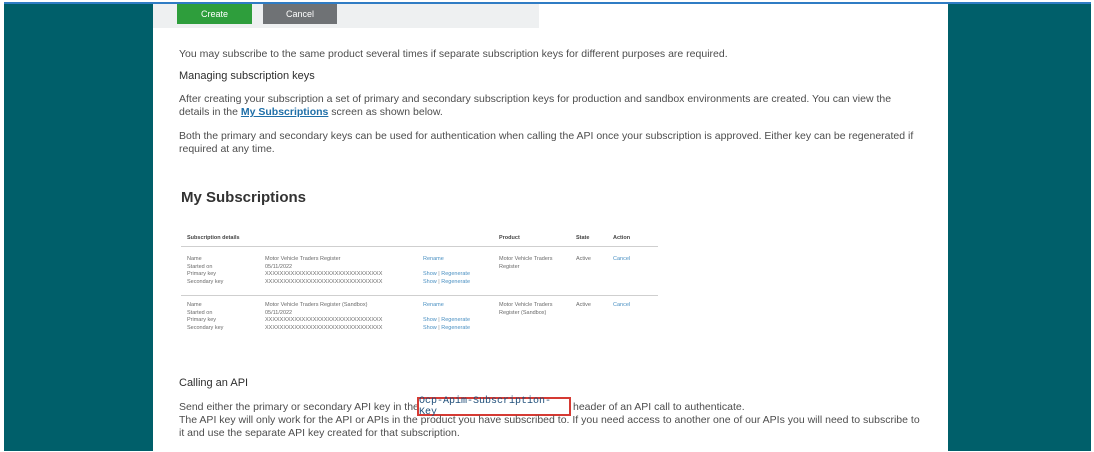  Describe the element at coordinates (455, 274) in the screenshot. I see `row-1-primary-regenerate-link: Regenerate` at that location.